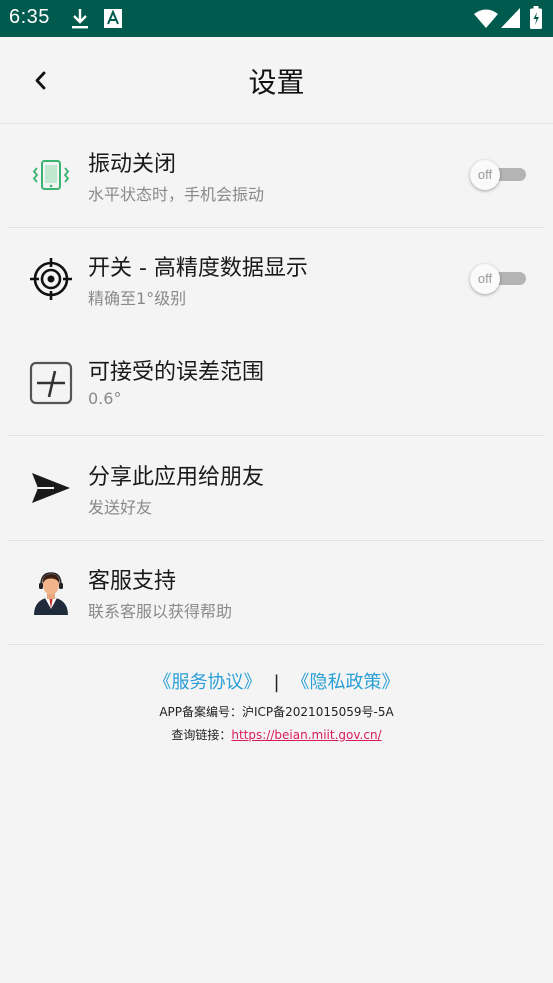 The width and height of the screenshot is (553, 983). Describe the element at coordinates (276, 384) in the screenshot. I see `setting-tolerance: 可接受的误差范围 0.6°` at that location.